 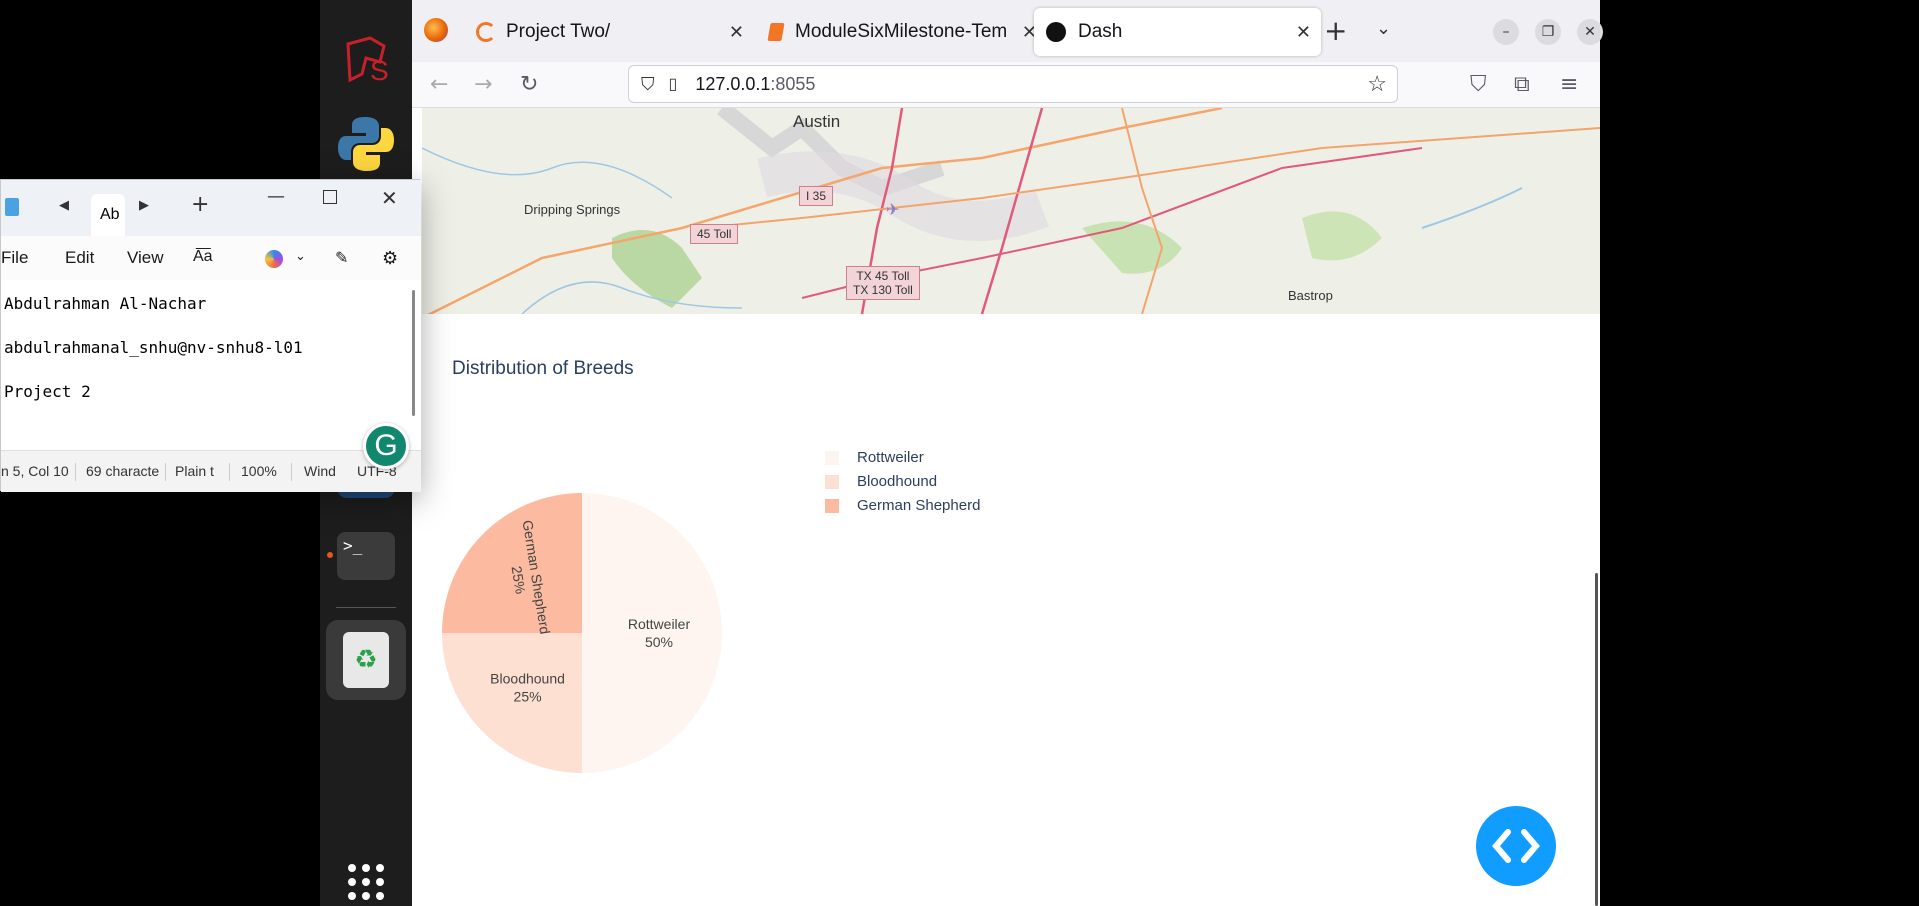 What do you see at coordinates (145, 258) in the screenshot?
I see `menu-view: View` at bounding box center [145, 258].